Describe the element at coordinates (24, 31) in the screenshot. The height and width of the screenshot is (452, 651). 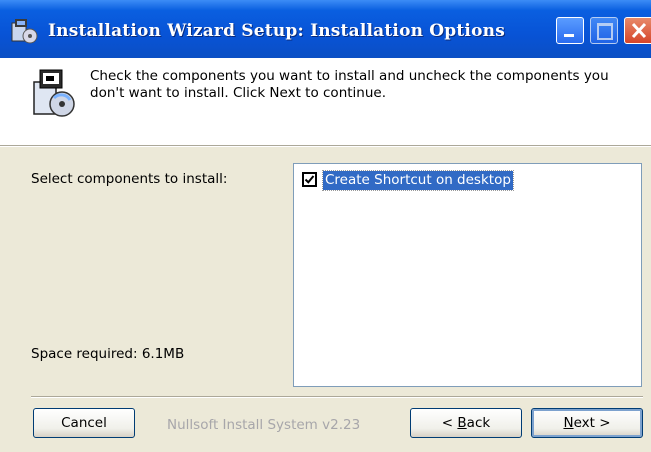
I see `installer-app-icon` at that location.